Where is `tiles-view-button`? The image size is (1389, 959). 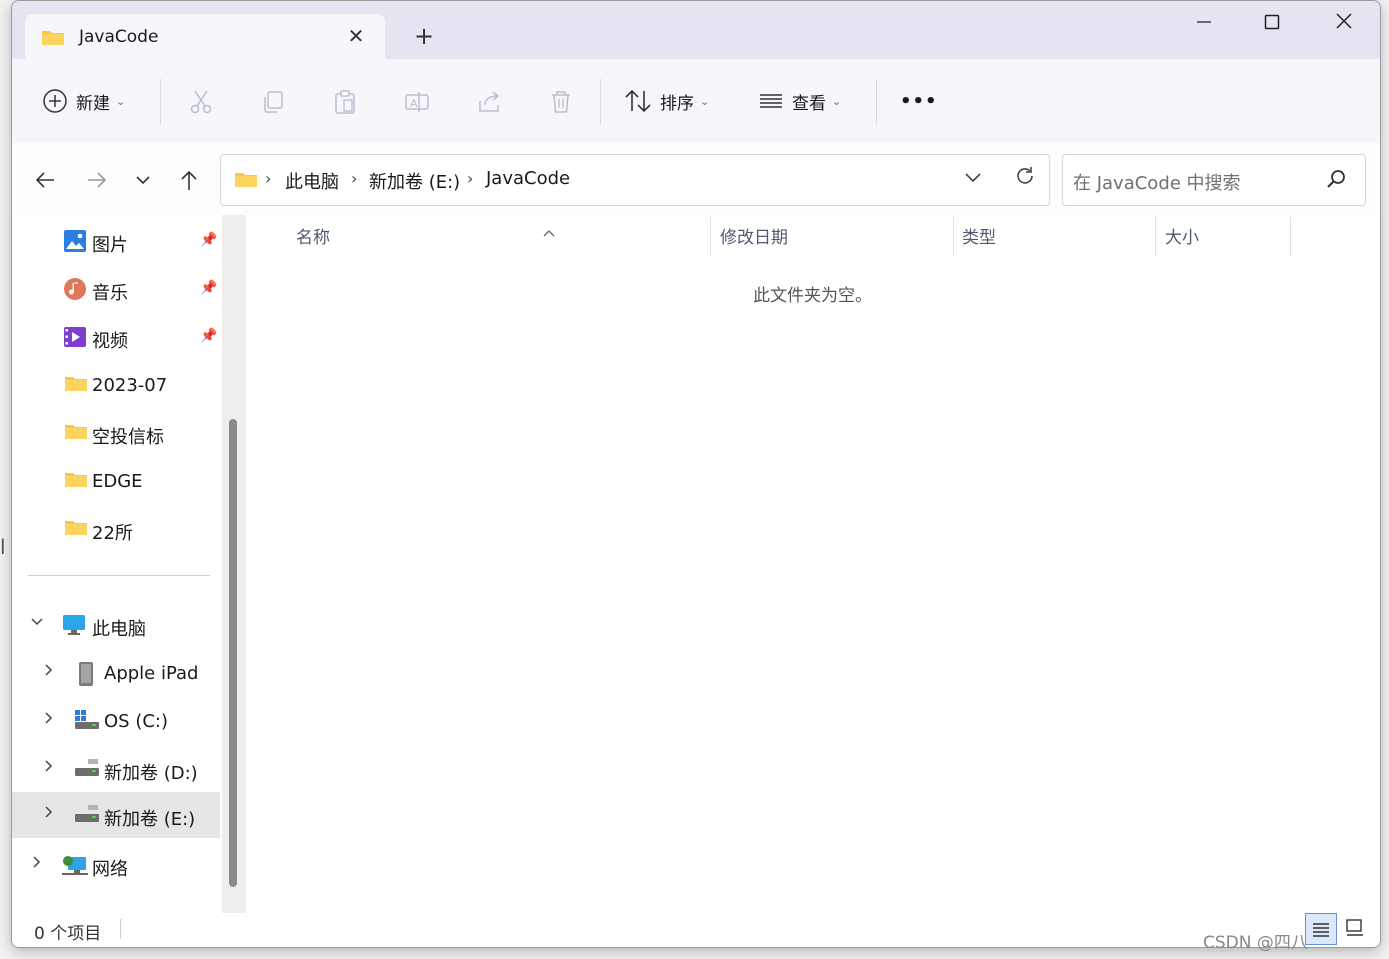
tiles-view-button is located at coordinates (1355, 928).